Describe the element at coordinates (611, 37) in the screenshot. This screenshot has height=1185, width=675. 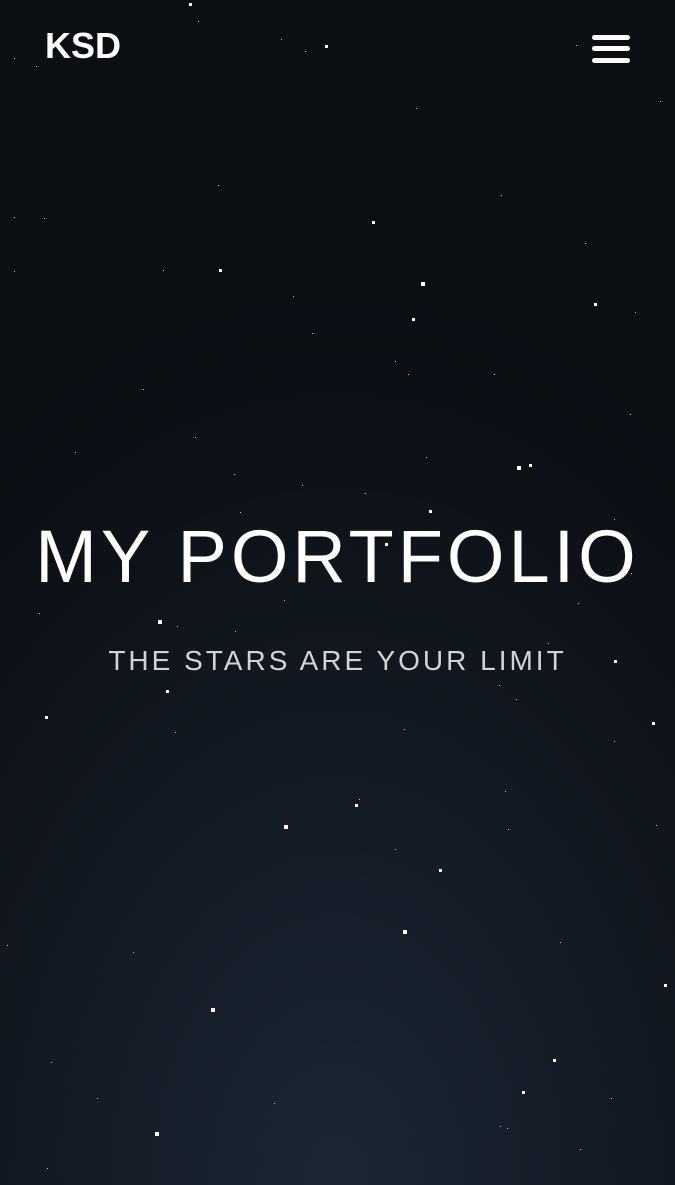
I see `menu-bar-top` at that location.